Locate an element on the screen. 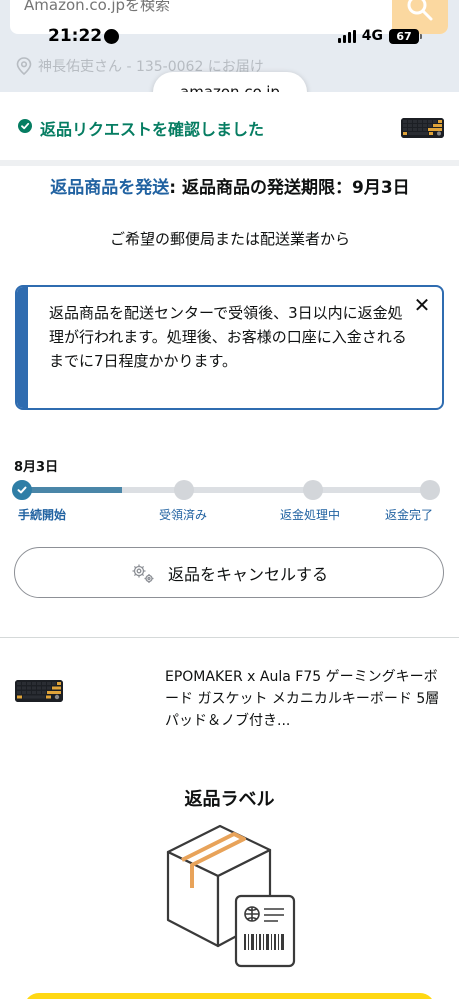  info-accent-bar is located at coordinates (22, 347).